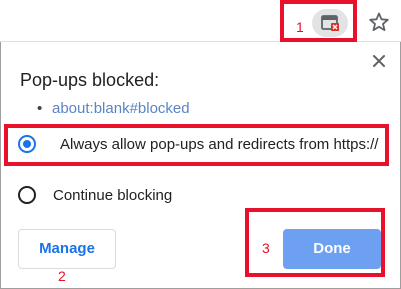 This screenshot has width=401, height=289. Describe the element at coordinates (113, 195) in the screenshot. I see `continue-blocking-label: Continue blocking` at that location.